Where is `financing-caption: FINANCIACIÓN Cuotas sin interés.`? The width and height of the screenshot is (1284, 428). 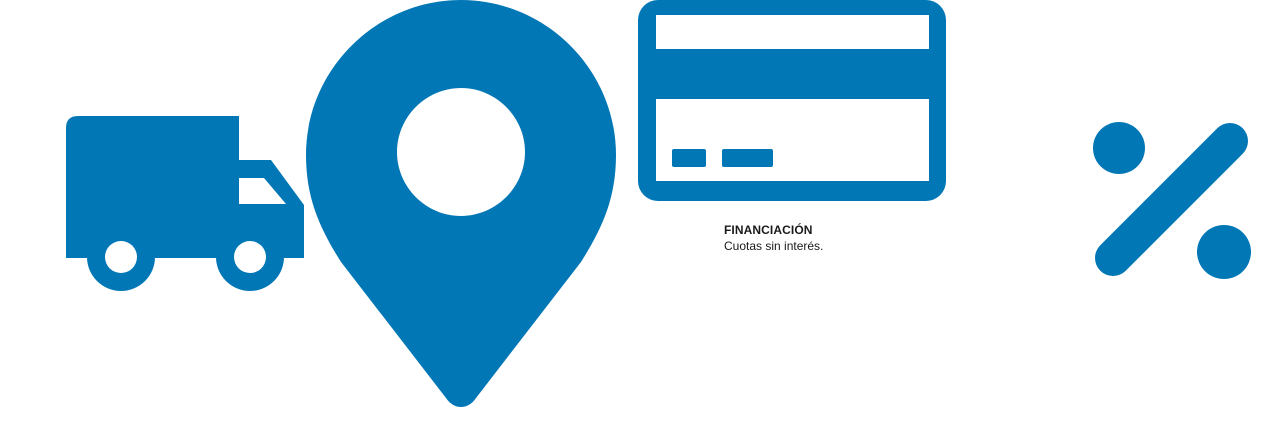 financing-caption: FINANCIACIÓN Cuotas sin interés. is located at coordinates (773, 238).